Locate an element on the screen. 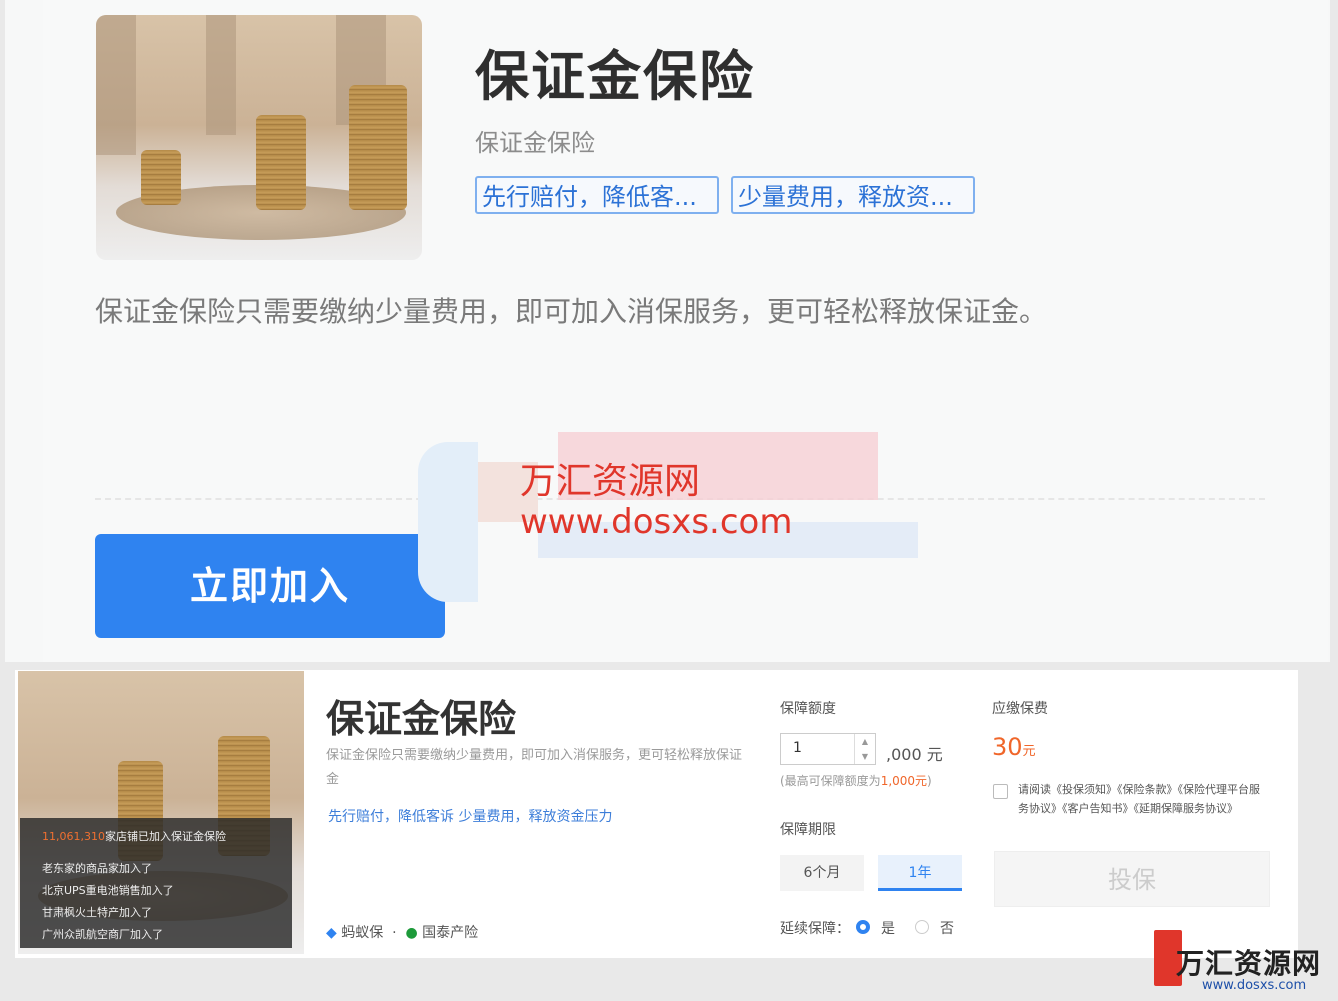 This screenshot has height=1001, width=1338. ticker-item: 广州众凯航空商厂加入了 is located at coordinates (102, 934).